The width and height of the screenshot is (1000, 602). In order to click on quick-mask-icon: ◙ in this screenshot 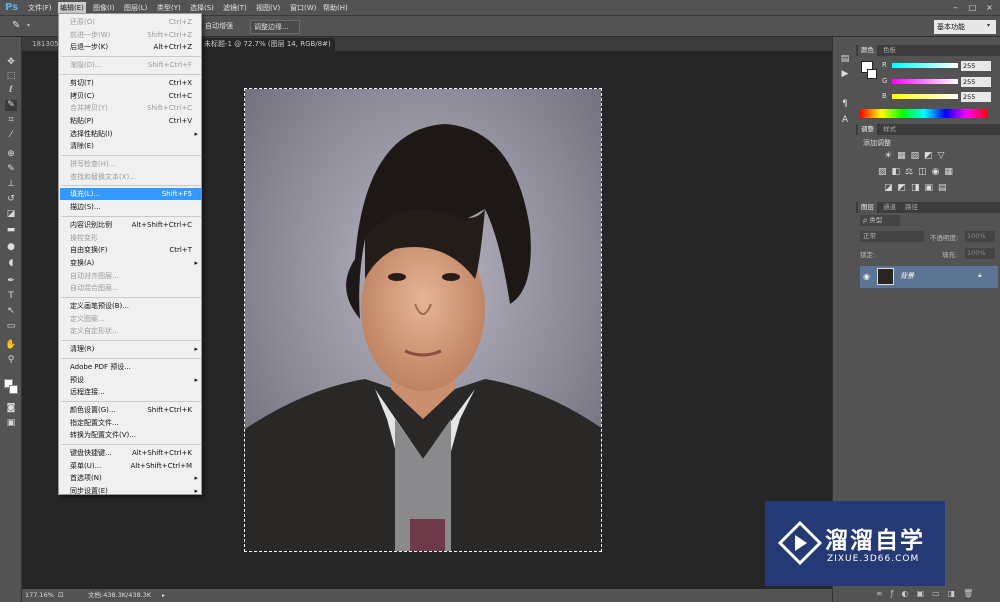, I will do `click(11, 408)`.